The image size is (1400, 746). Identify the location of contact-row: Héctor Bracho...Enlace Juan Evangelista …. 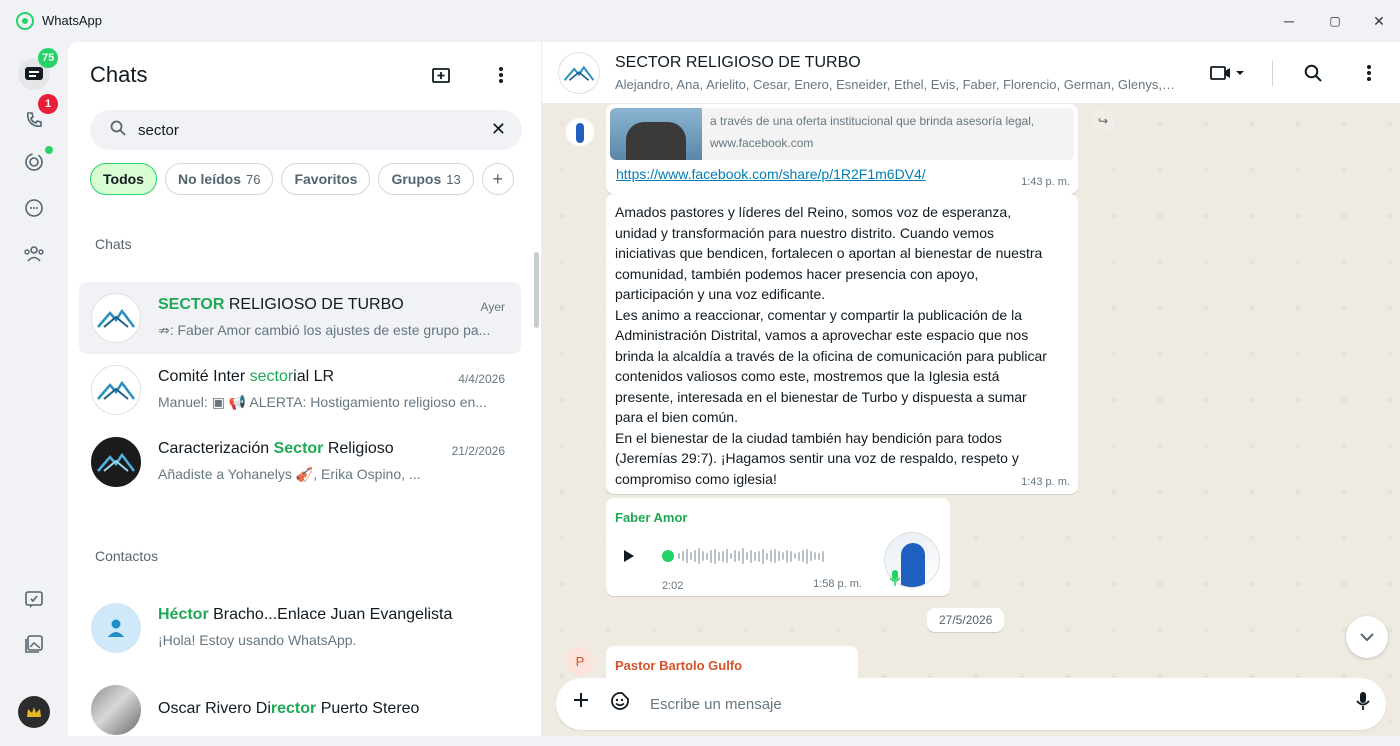
(300, 628).